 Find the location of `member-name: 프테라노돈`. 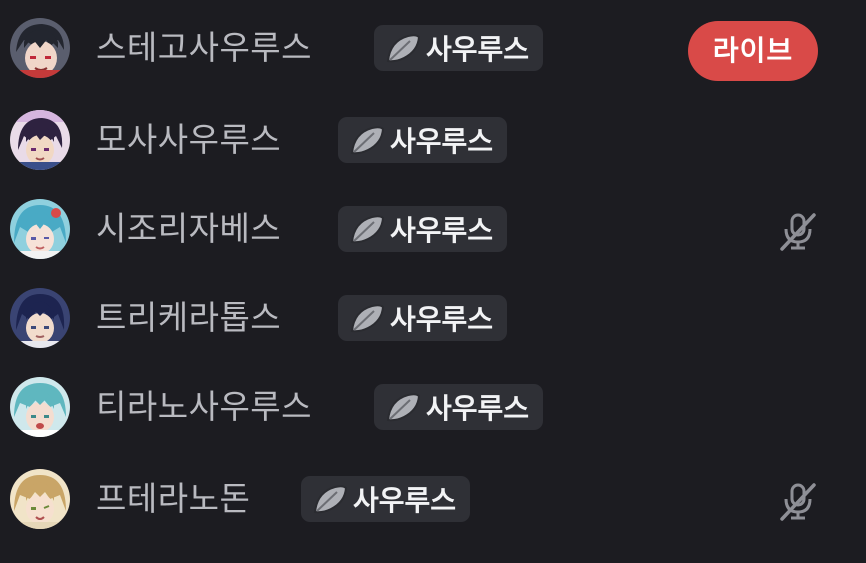

member-name: 프테라노돈 is located at coordinates (173, 498).